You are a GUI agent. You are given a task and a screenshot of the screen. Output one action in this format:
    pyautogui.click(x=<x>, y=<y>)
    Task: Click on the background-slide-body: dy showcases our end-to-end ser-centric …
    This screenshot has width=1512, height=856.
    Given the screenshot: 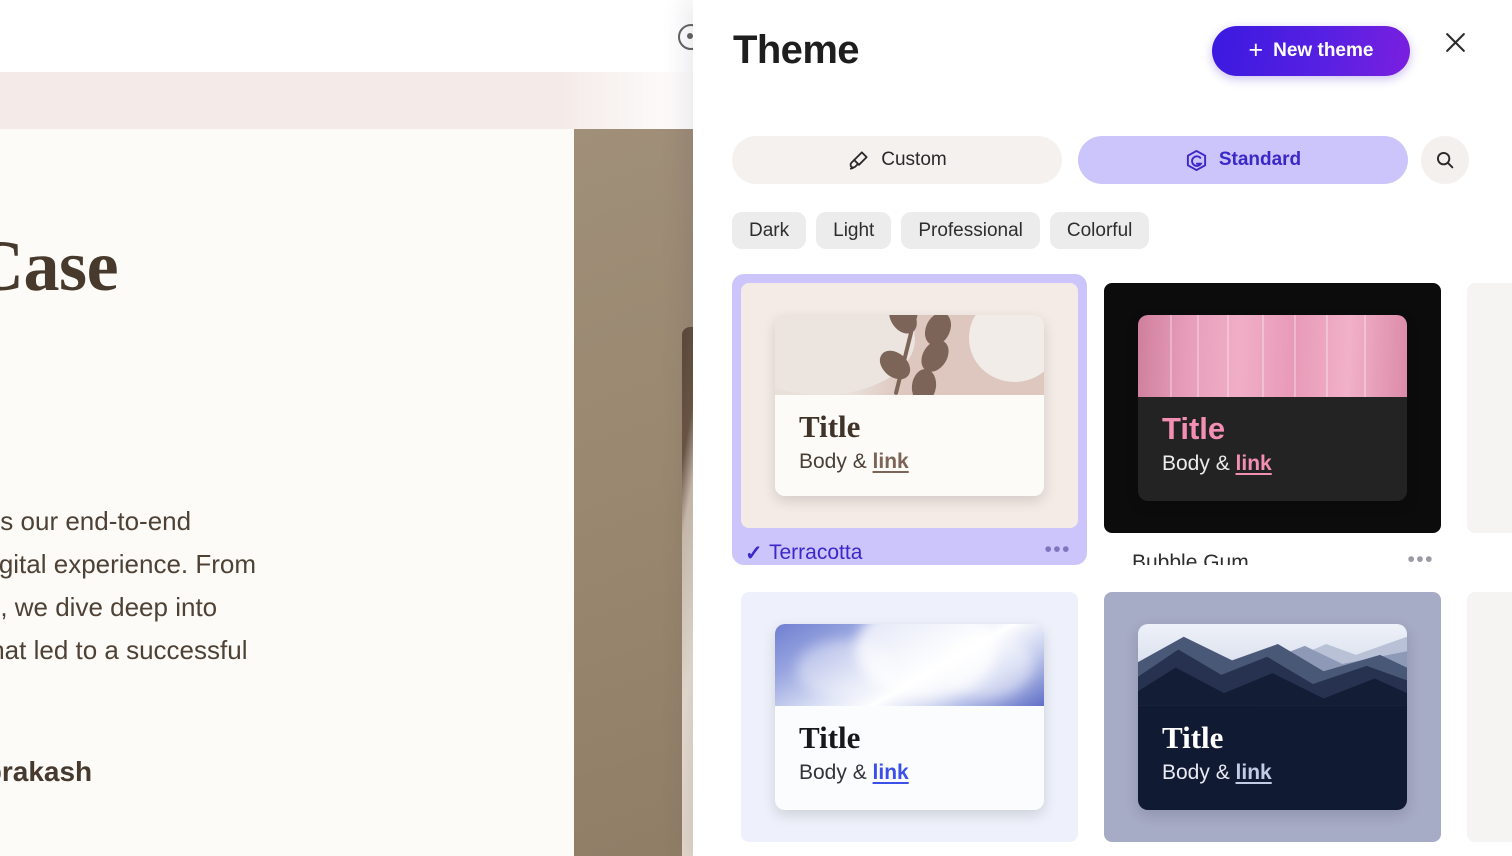 What is the action you would take?
    pyautogui.click(x=245, y=586)
    